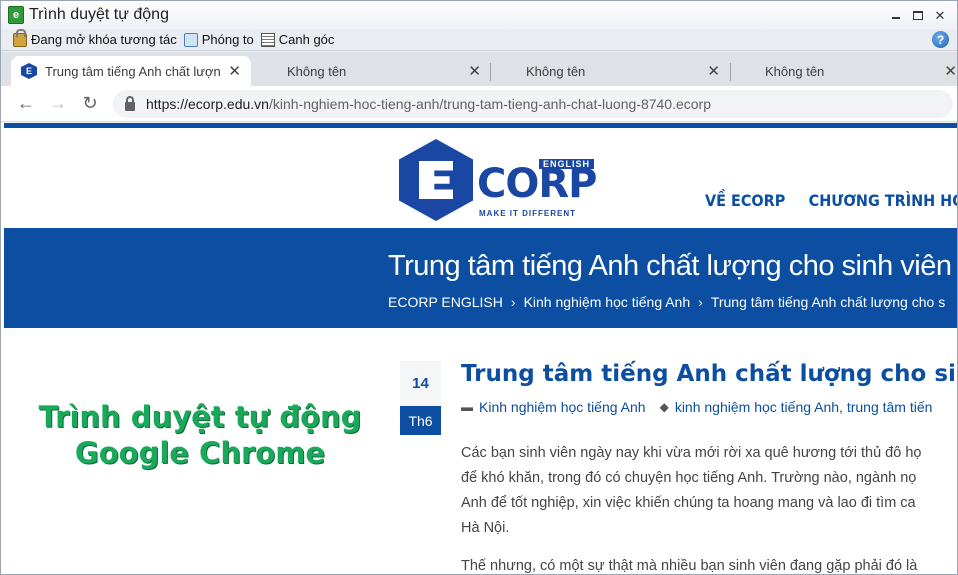 This screenshot has width=958, height=575. Describe the element at coordinates (828, 302) in the screenshot. I see `breadcrumb-current: Trung tâm tiếng Anh chất lượng cho s` at that location.